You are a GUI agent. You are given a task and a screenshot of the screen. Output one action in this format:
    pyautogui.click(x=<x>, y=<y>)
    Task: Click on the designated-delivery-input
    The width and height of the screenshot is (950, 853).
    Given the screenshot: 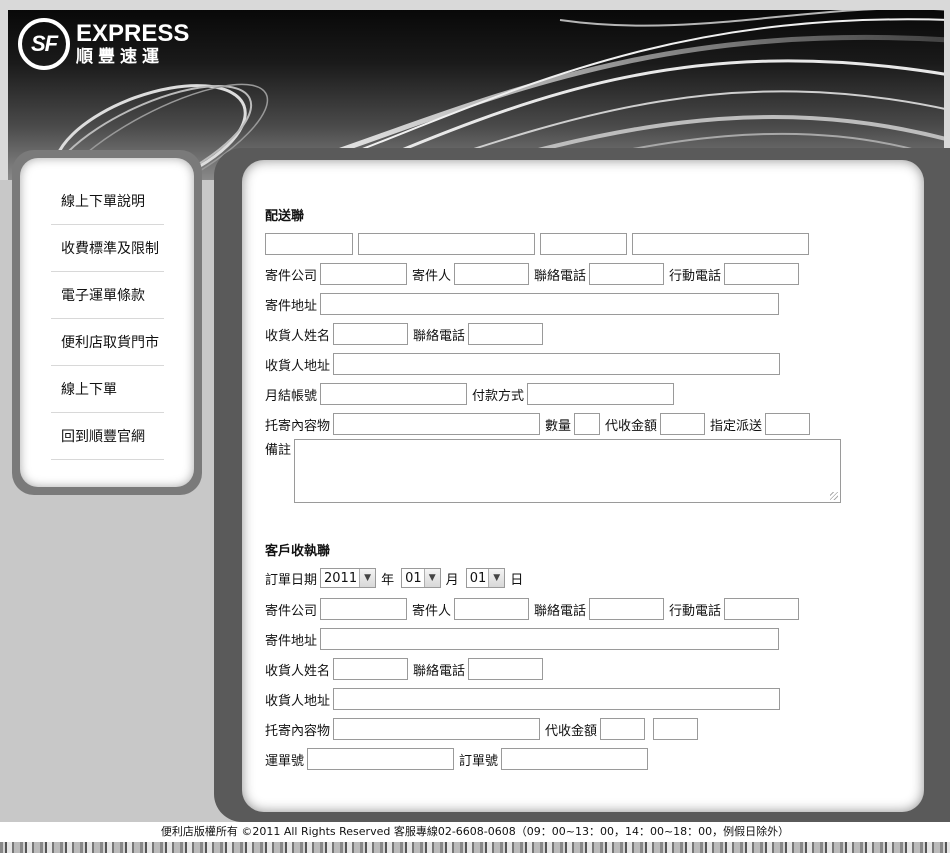 What is the action you would take?
    pyautogui.click(x=788, y=424)
    